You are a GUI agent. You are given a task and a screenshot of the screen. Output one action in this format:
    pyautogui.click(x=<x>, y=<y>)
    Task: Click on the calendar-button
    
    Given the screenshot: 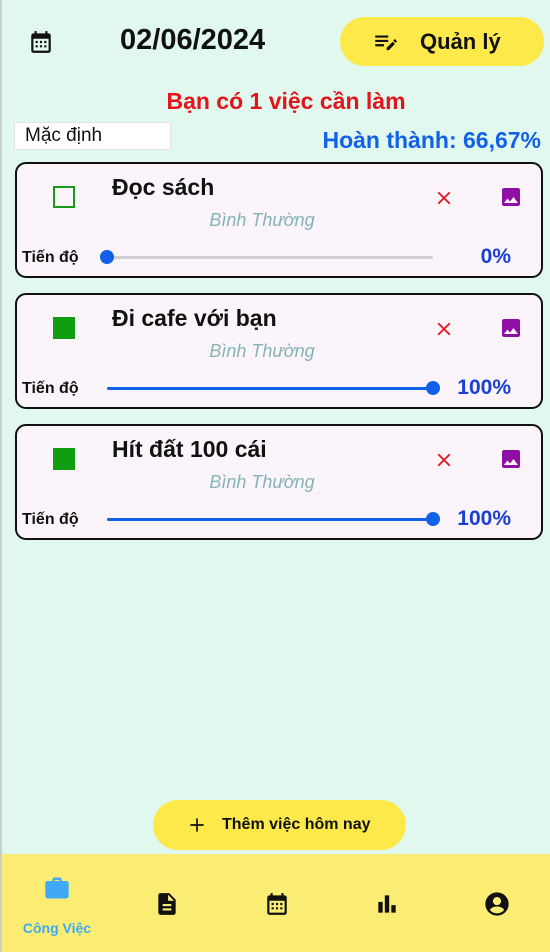 What is the action you would take?
    pyautogui.click(x=41, y=42)
    